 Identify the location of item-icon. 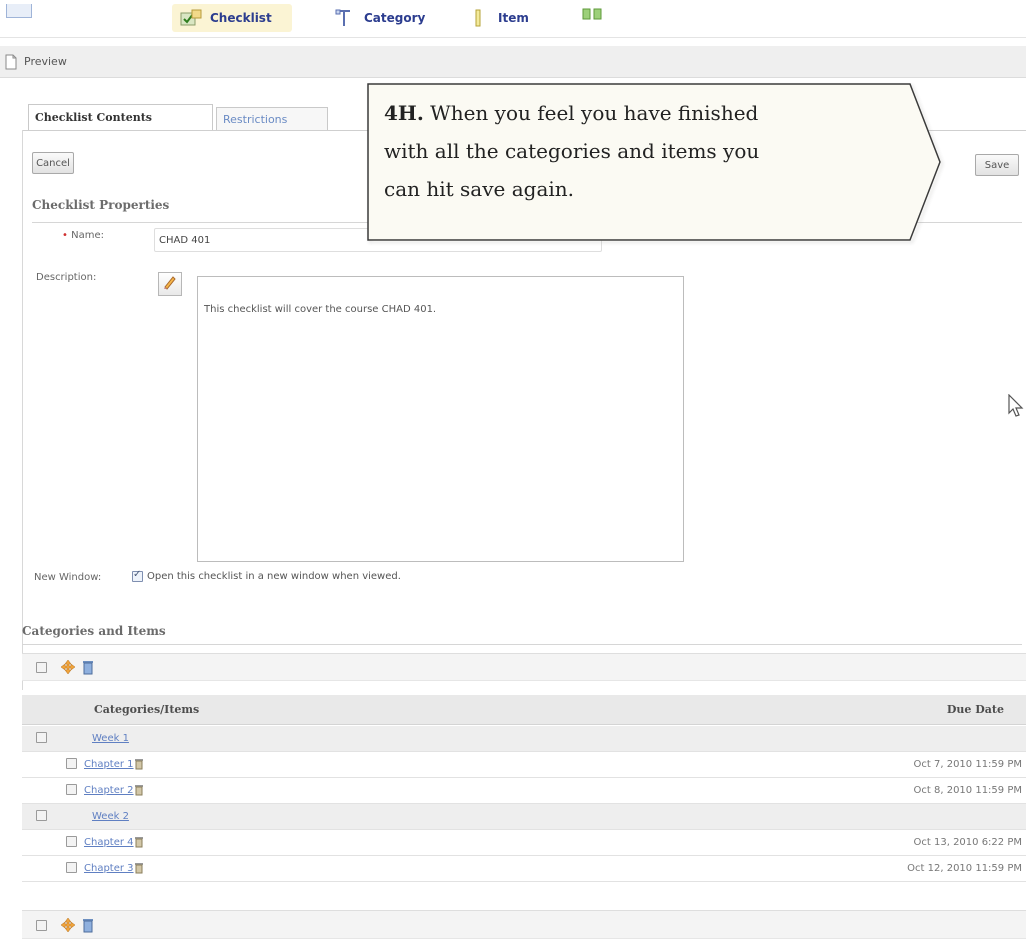
(479, 18).